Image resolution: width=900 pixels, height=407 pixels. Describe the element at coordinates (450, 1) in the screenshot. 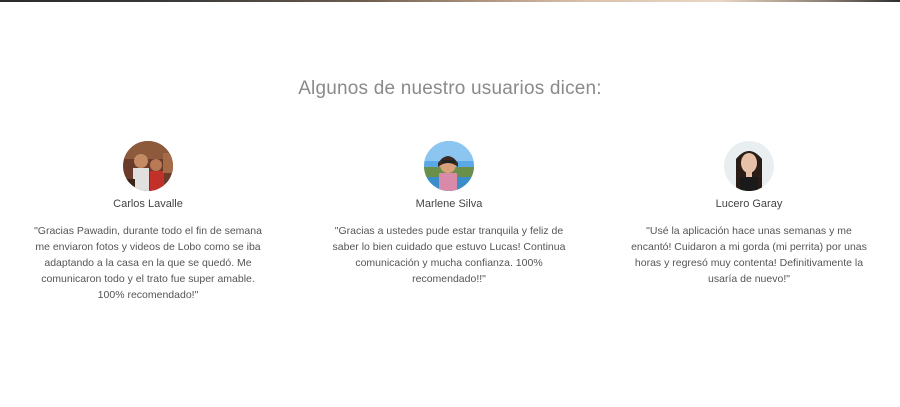

I see `header-image-strip` at that location.